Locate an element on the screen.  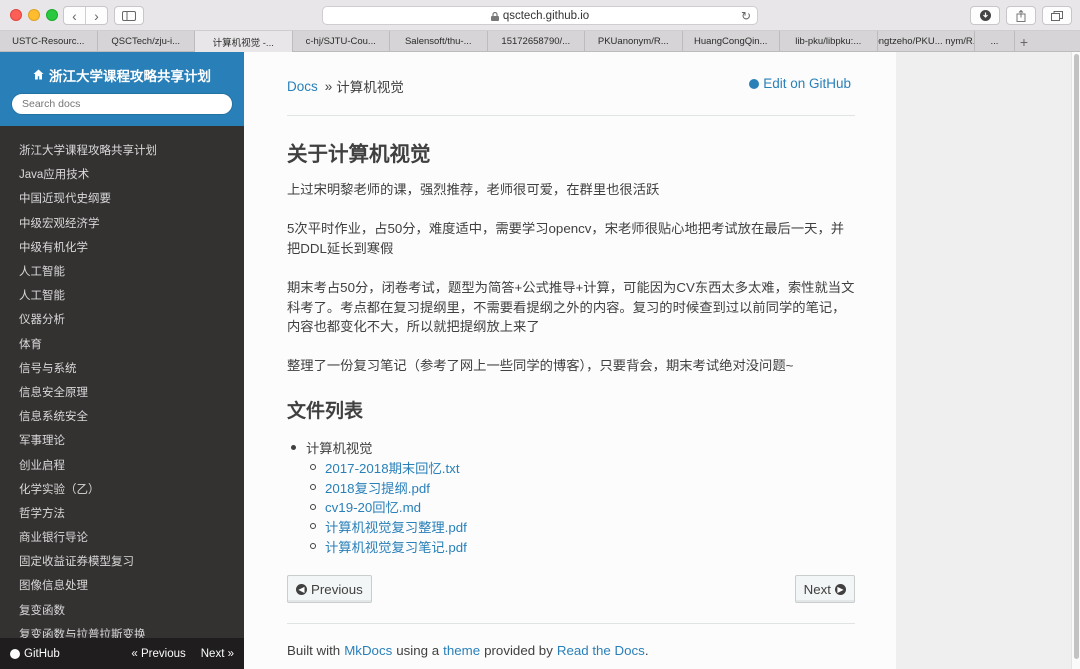
mkdocs-link: MkDocs is located at coordinates (368, 650).